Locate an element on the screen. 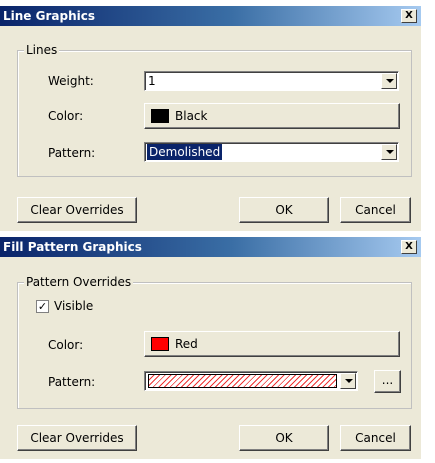 This screenshot has height=463, width=435. line-graphics-titlebar: Line Graphics X is located at coordinates (210, 16).